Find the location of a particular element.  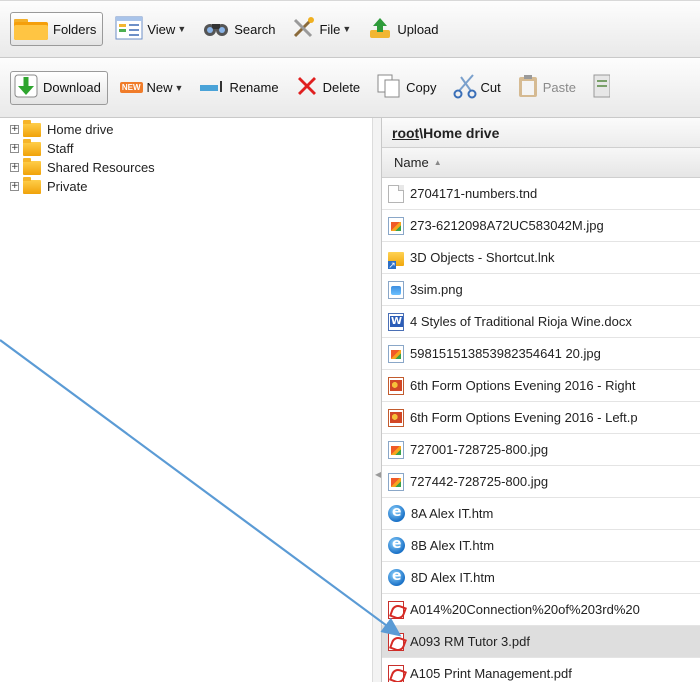

file-row: A105 Print Management.pdf is located at coordinates (541, 670).